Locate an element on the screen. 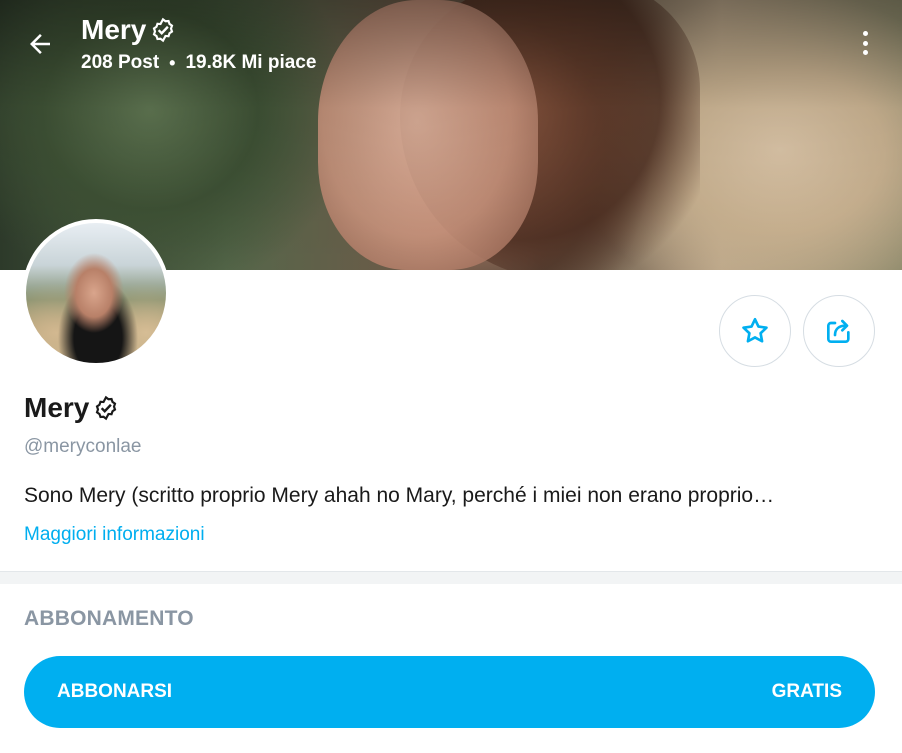 Image resolution: width=902 pixels, height=753 pixels. likes-count: 19.8K Mi piace is located at coordinates (251, 62).